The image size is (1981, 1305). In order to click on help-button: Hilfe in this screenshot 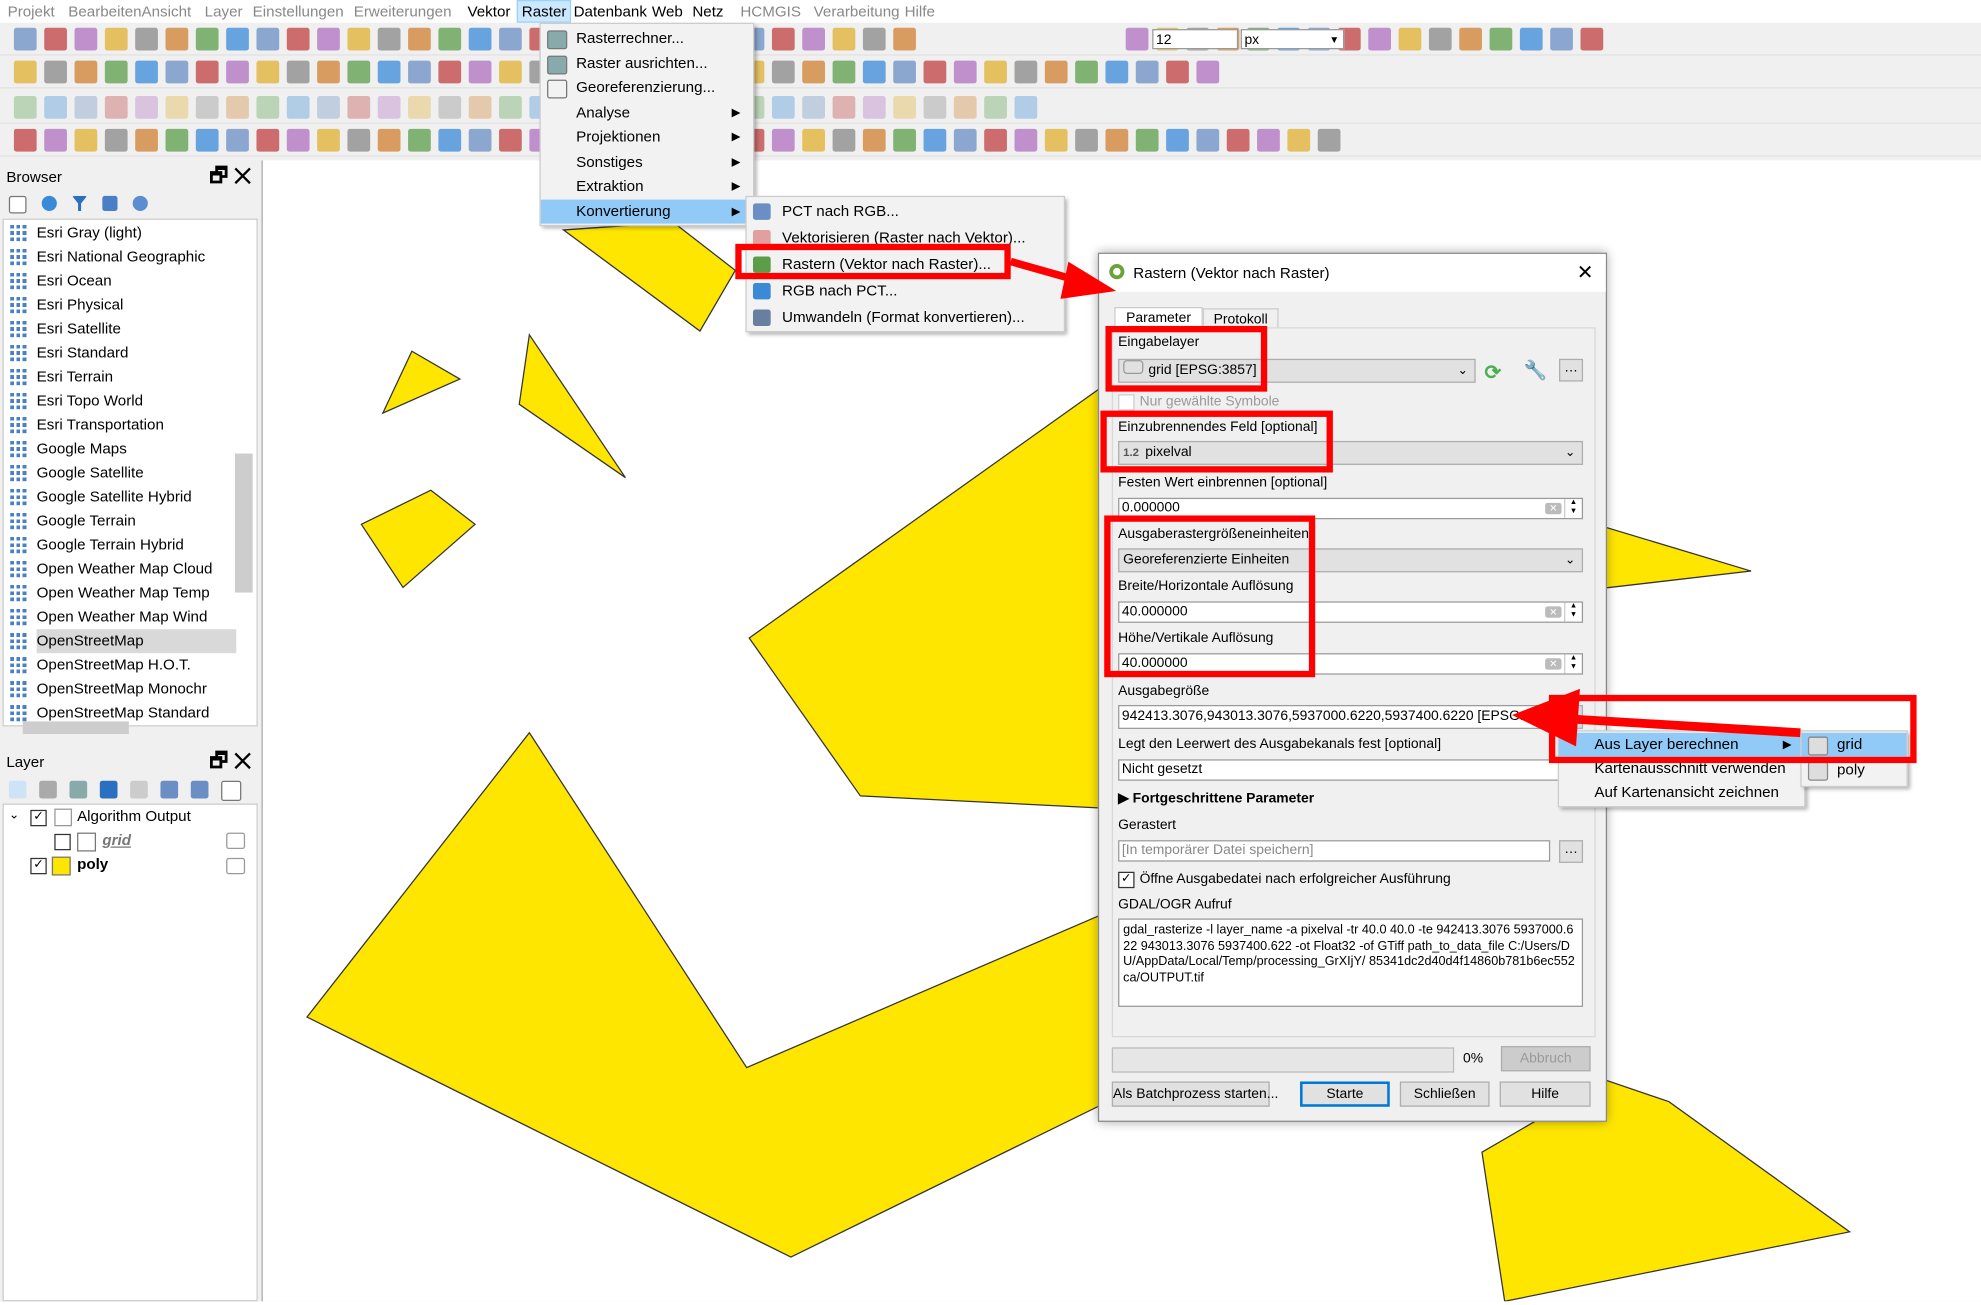, I will do `click(1545, 1094)`.